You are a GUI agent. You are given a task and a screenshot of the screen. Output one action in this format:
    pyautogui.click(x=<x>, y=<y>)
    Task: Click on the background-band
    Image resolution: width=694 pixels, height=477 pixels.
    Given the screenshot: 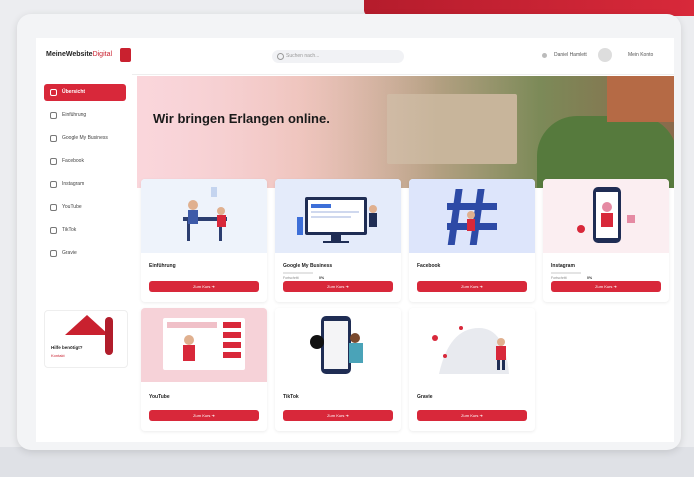 What is the action you would take?
    pyautogui.click(x=347, y=462)
    